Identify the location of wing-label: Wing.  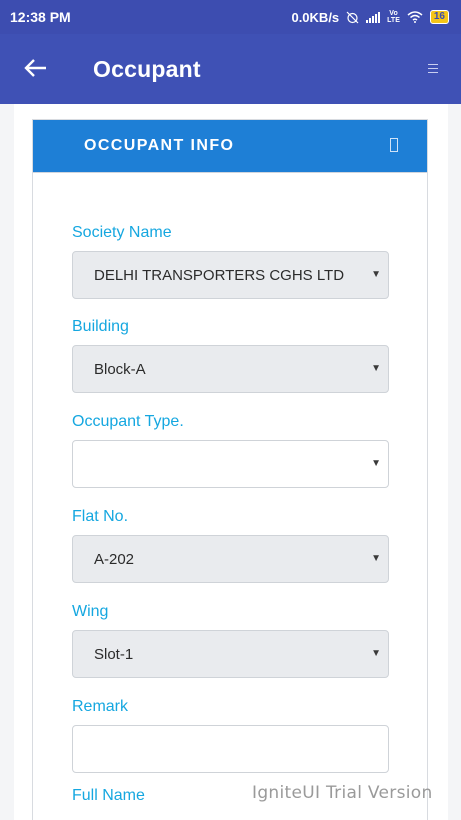
(90, 611).